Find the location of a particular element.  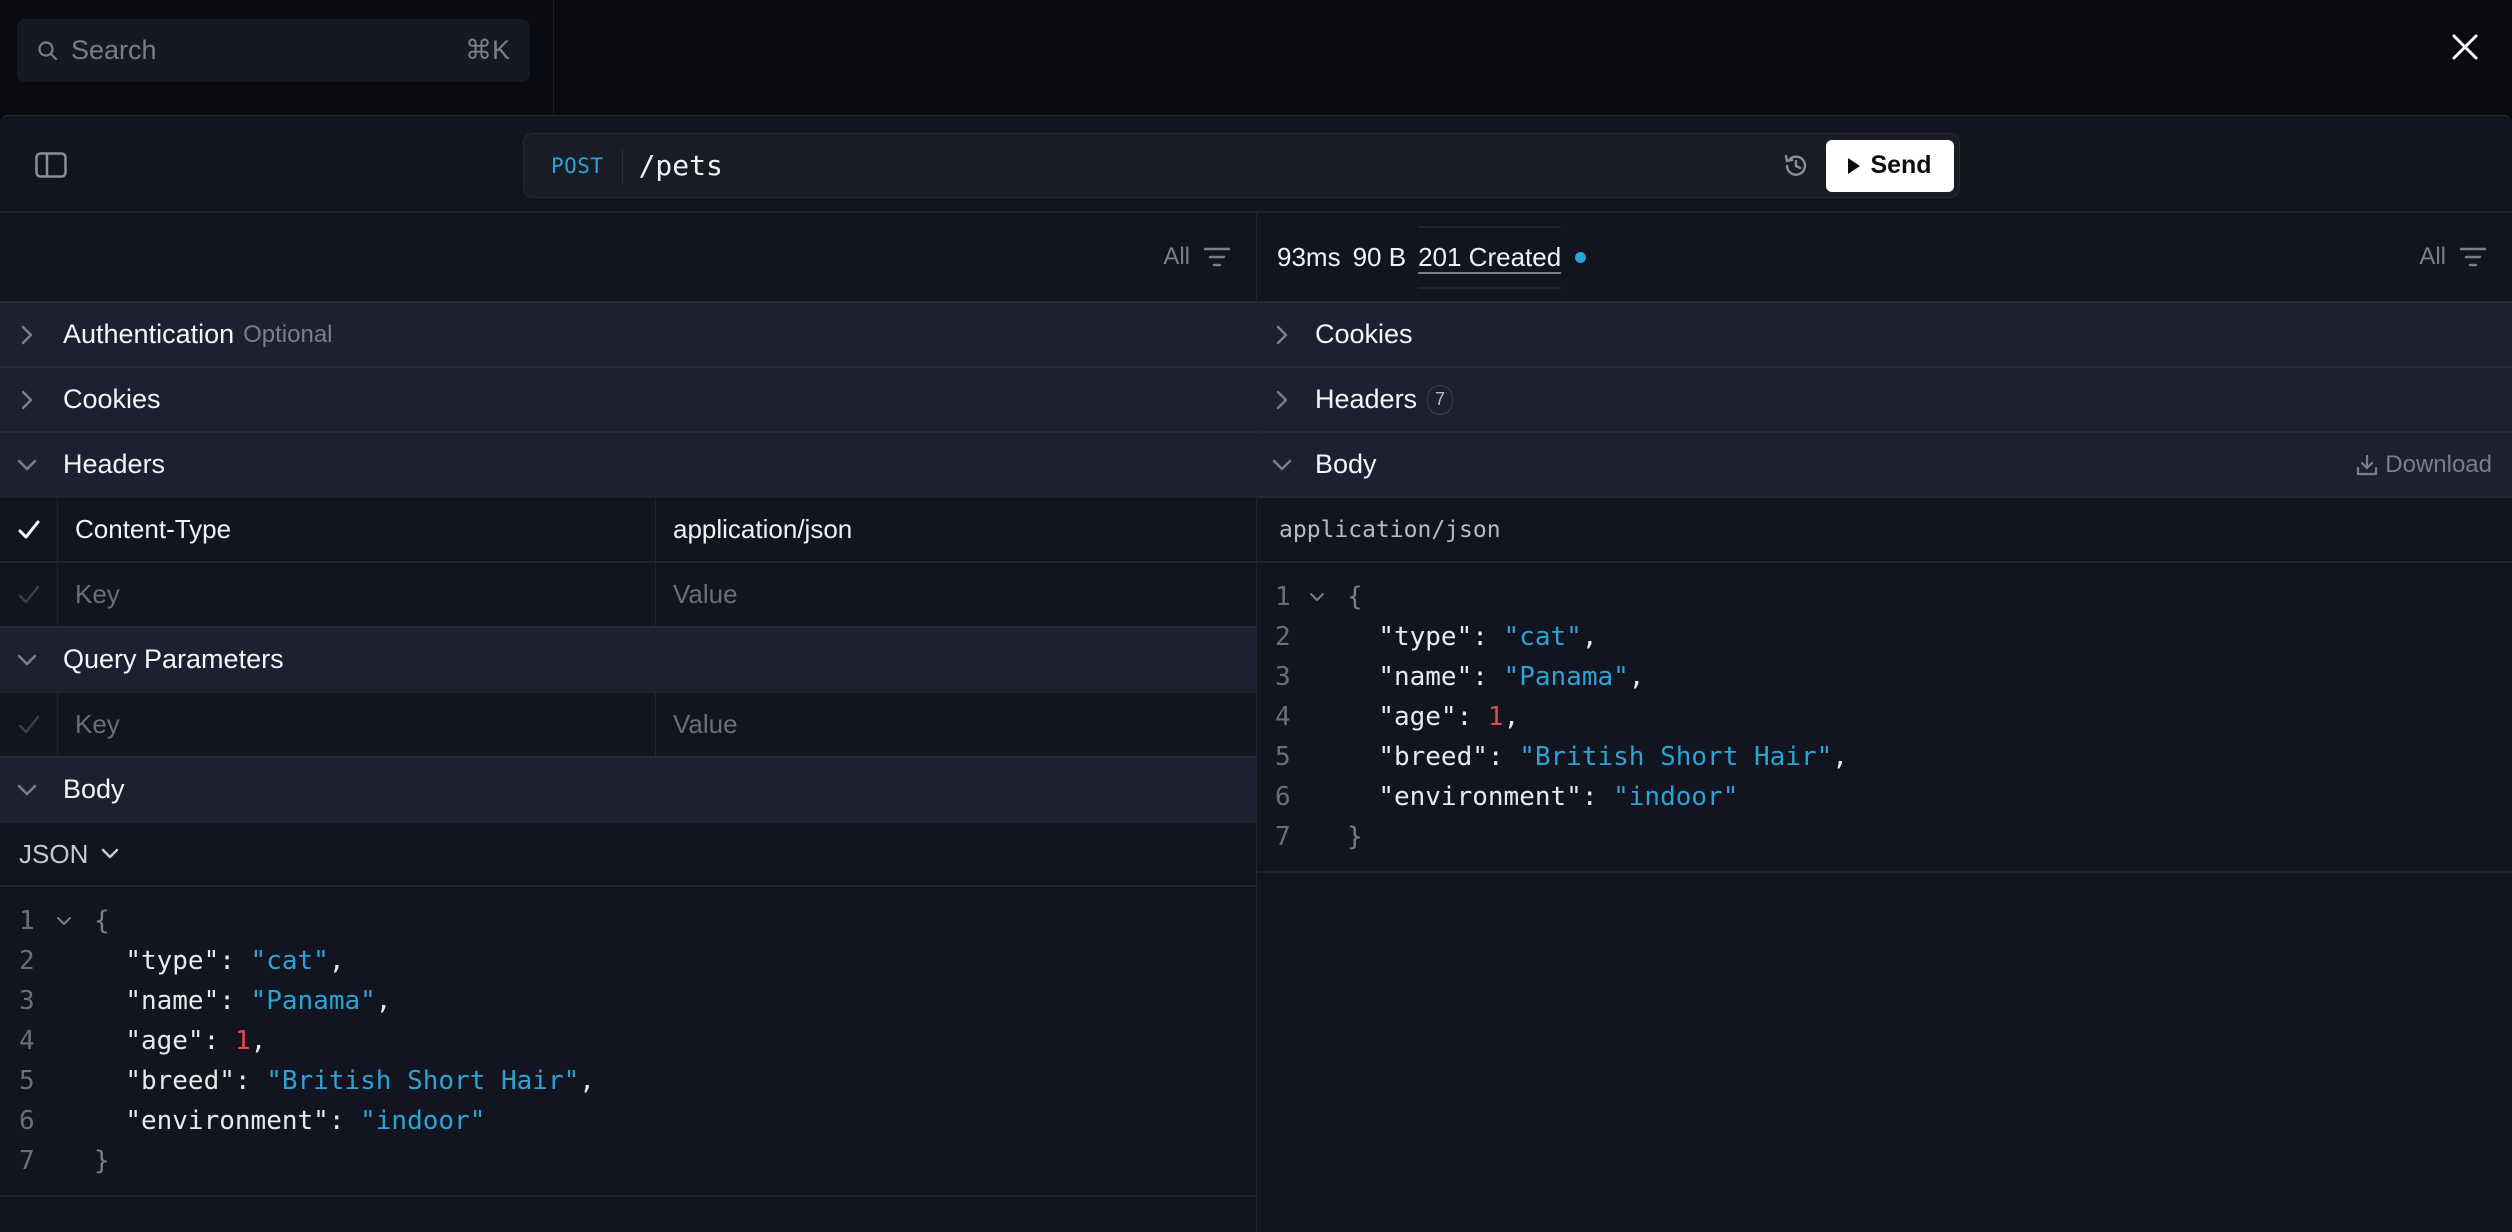

fold-chevron-icon is located at coordinates (64, 921).